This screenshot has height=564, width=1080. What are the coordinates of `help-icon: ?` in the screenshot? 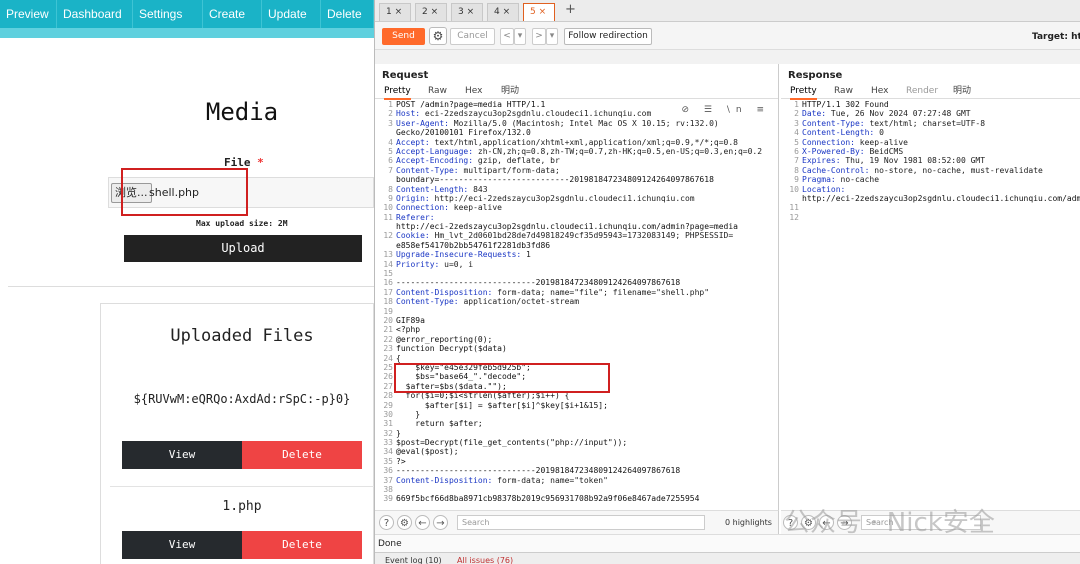 It's located at (386, 522).